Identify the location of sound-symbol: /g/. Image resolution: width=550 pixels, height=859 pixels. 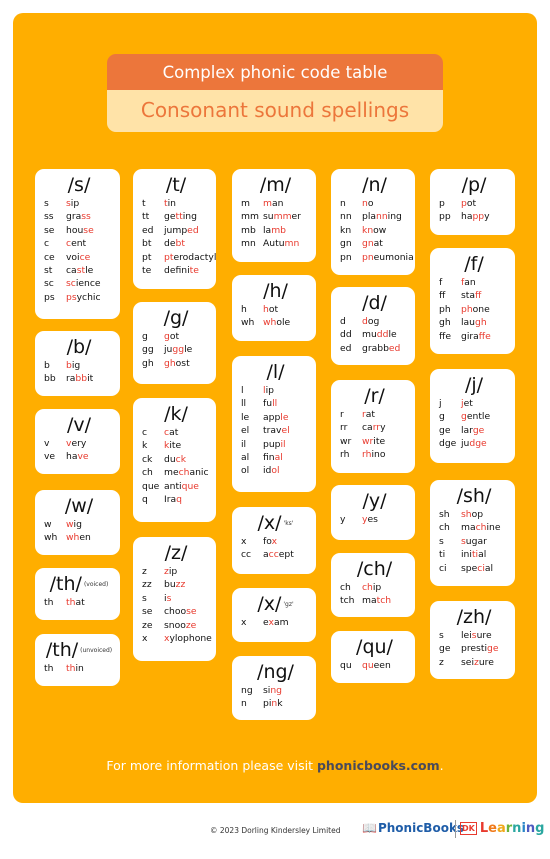
(176, 318).